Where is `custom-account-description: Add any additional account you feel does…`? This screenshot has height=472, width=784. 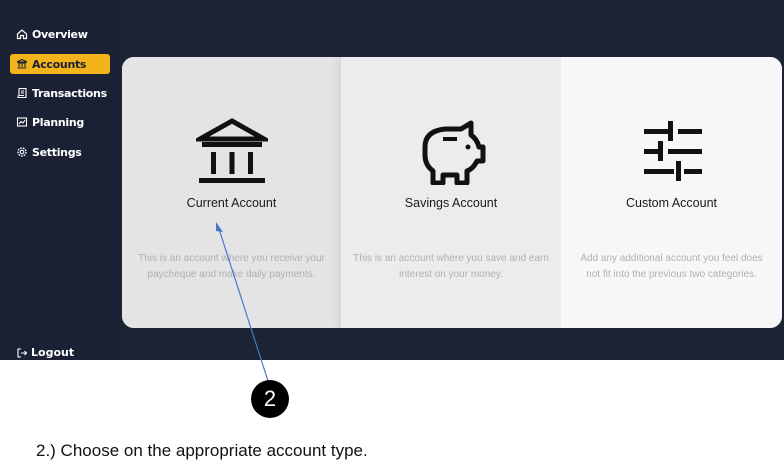
custom-account-description: Add any additional account you feel does… is located at coordinates (671, 266).